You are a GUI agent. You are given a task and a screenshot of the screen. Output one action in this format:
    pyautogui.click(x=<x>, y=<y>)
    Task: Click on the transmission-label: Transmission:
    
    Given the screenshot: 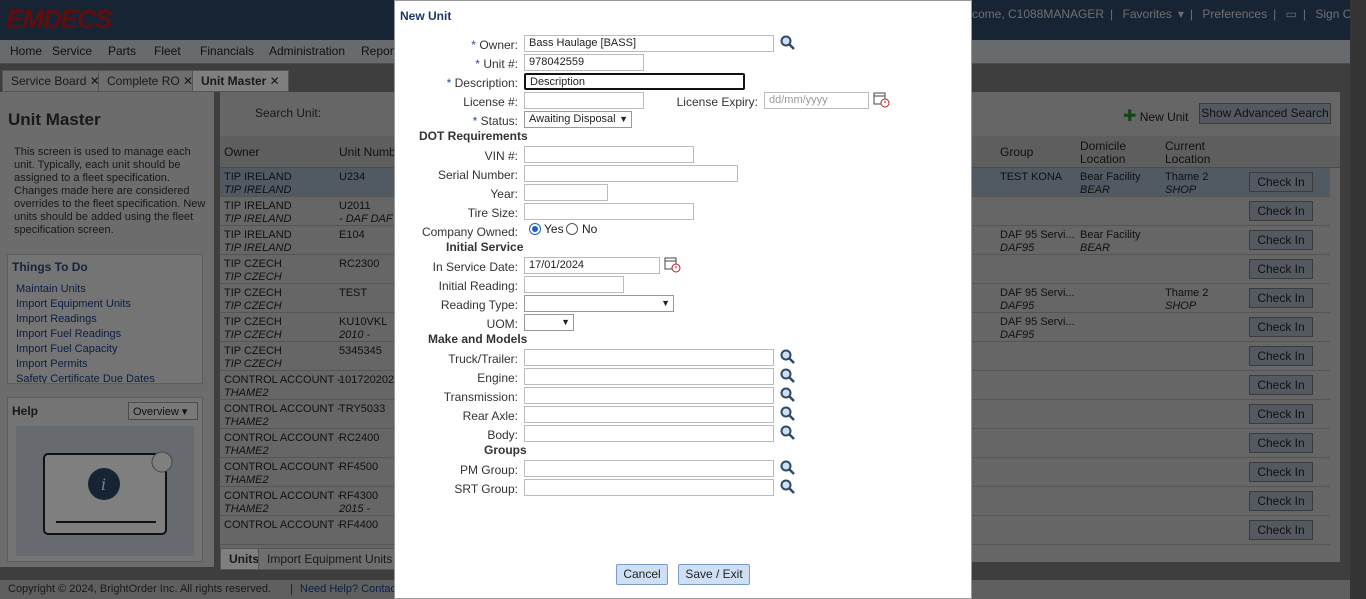 What is the action you would take?
    pyautogui.click(x=480, y=397)
    